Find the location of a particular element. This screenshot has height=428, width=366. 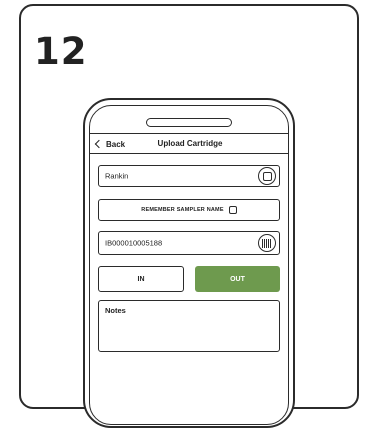

barcode-icon is located at coordinates (267, 243).